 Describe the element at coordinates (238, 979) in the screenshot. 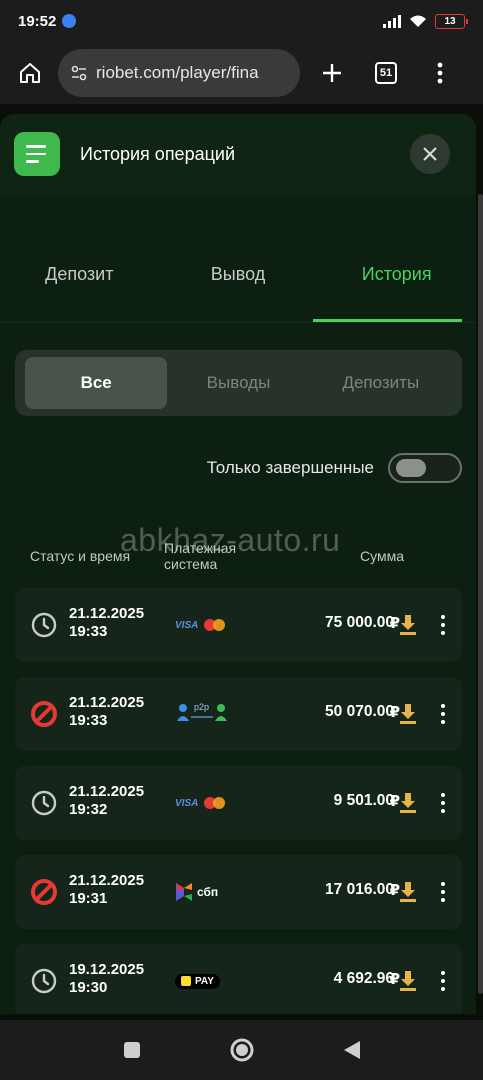

I see `operation-row: 19.12.2025 19:30 PAY 4 692.96 ₽` at that location.